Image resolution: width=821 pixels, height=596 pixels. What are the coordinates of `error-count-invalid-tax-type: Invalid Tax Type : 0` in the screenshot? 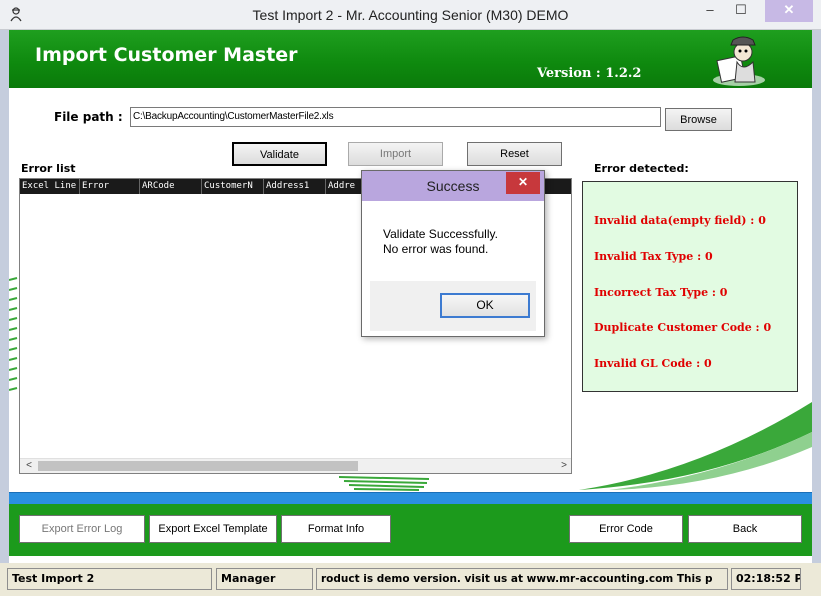 It's located at (653, 256).